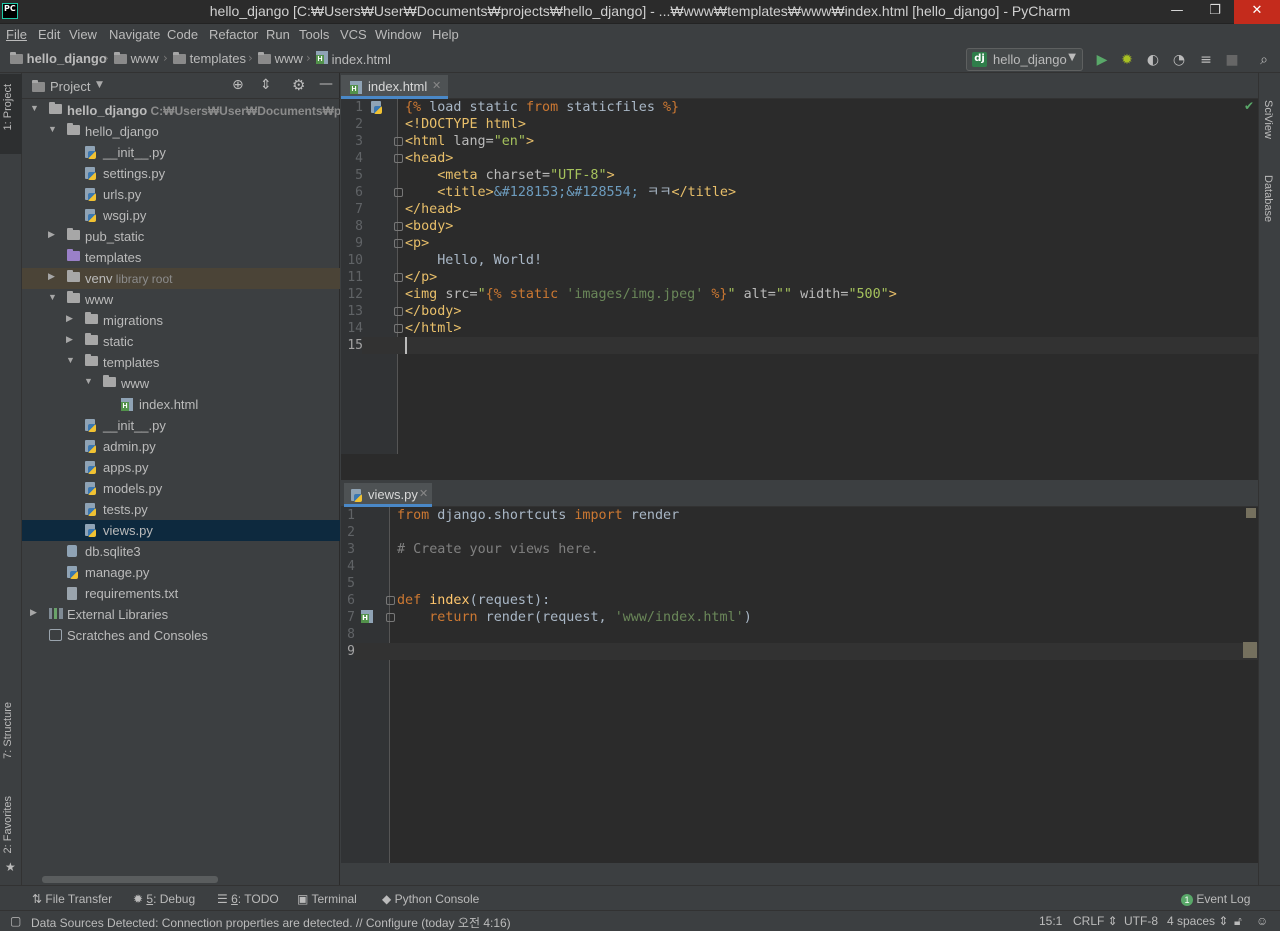 This screenshot has height=931, width=1280. I want to click on code-line: </body>, so click(433, 311).